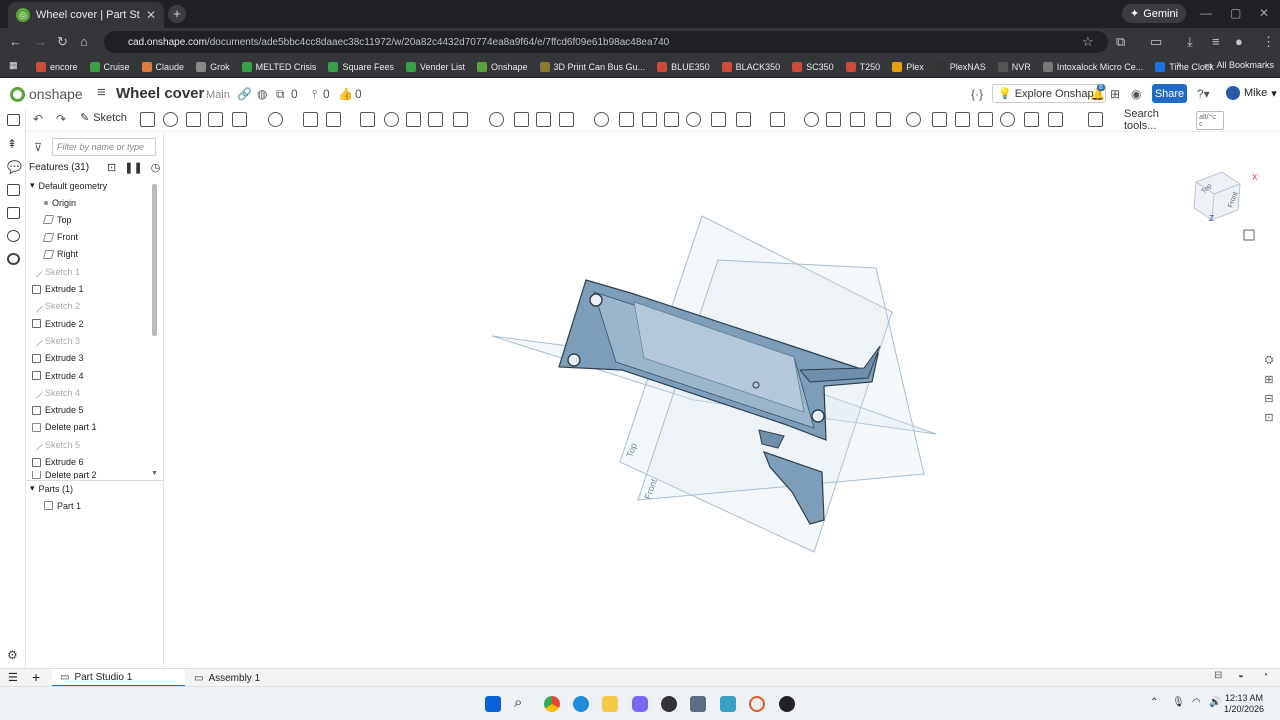 The width and height of the screenshot is (1280, 720). I want to click on redo-icon: ↷, so click(61, 119).